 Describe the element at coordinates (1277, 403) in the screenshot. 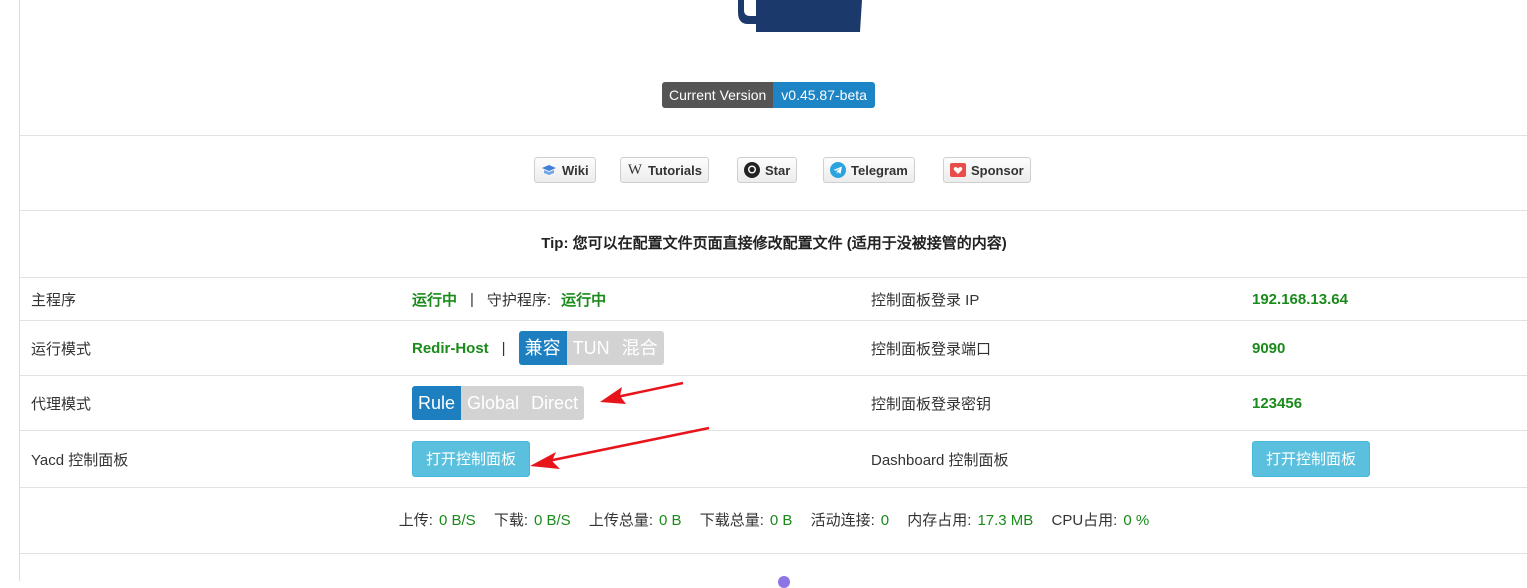

I see `panel-secret-value: 123456` at that location.